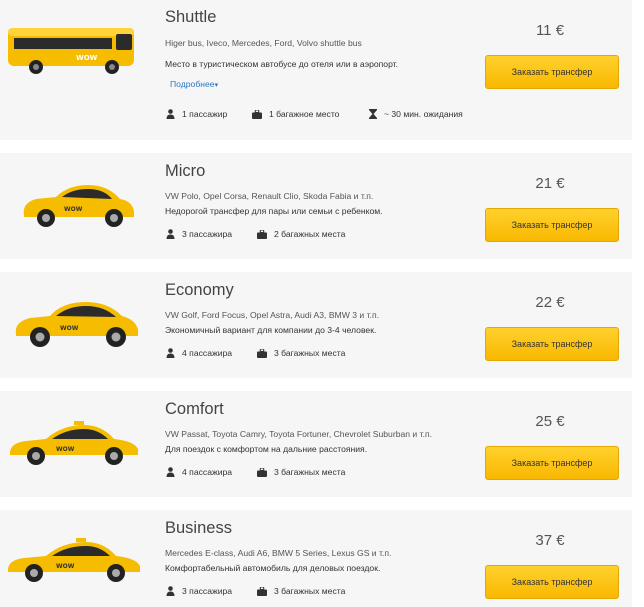 Image resolution: width=644 pixels, height=607 pixels. I want to click on feature-passengers: 1 пассажир, so click(196, 114).